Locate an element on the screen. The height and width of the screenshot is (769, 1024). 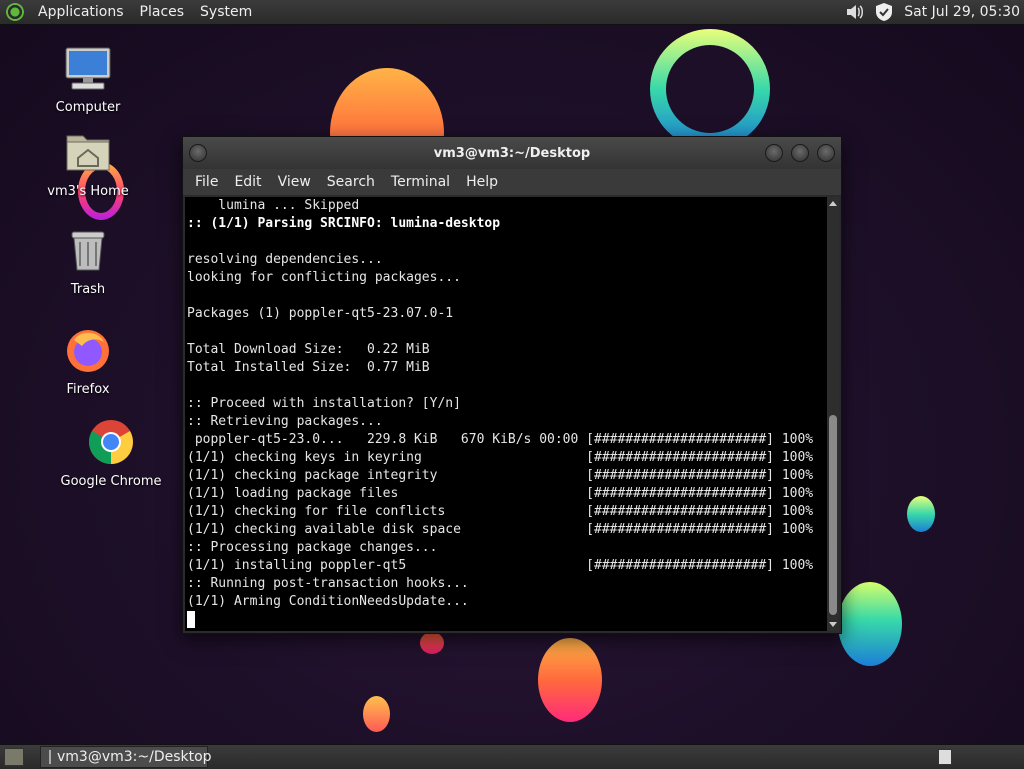
menu-search: Search is located at coordinates (351, 182).